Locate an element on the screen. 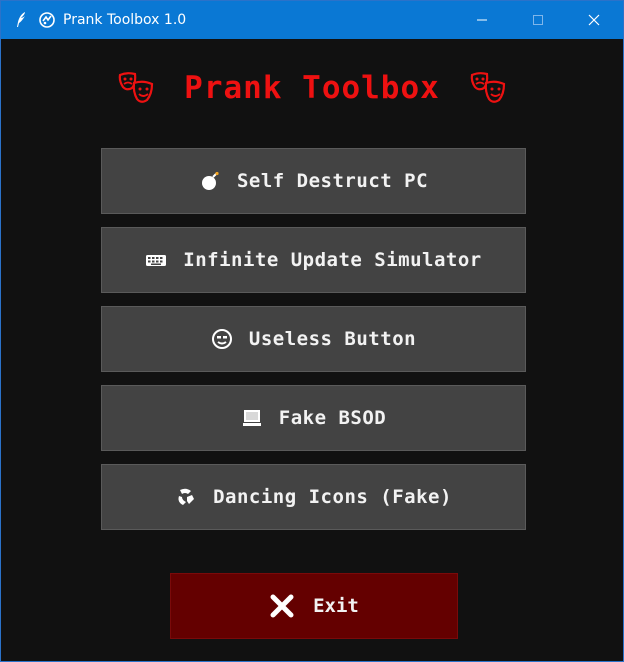 This screenshot has height=662, width=624. exit-button: Exit is located at coordinates (314, 606).